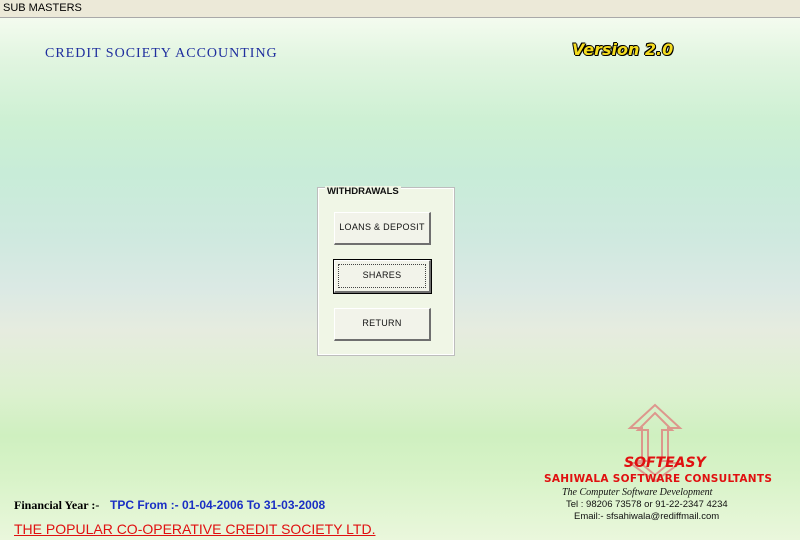 Image resolution: width=800 pixels, height=540 pixels. What do you see at coordinates (623, 49) in the screenshot?
I see `version-label: Version 2.0` at bounding box center [623, 49].